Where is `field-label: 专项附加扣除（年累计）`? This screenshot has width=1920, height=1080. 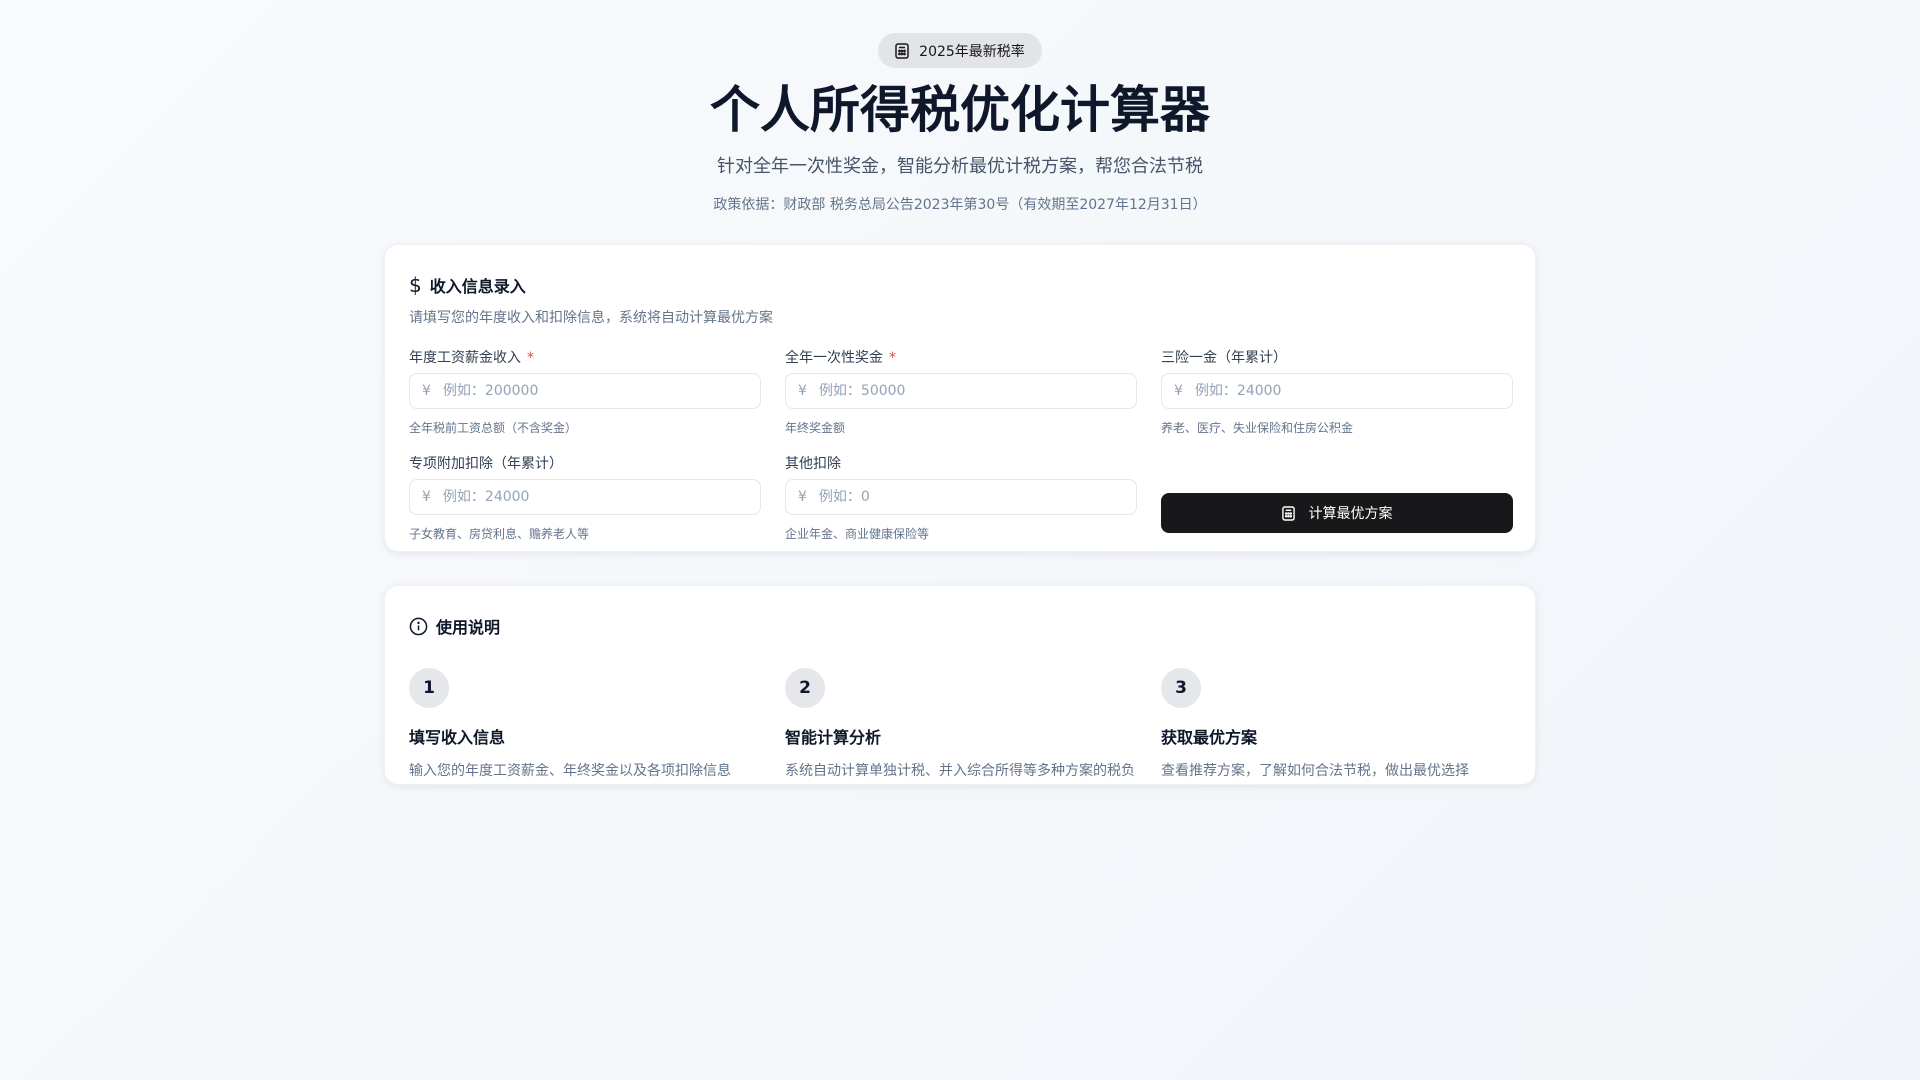 field-label: 专项附加扣除（年累计） is located at coordinates (486, 464).